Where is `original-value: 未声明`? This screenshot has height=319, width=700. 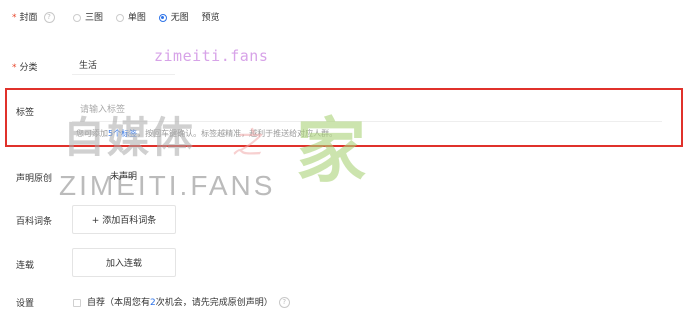
original-value: 未声明 is located at coordinates (123, 175).